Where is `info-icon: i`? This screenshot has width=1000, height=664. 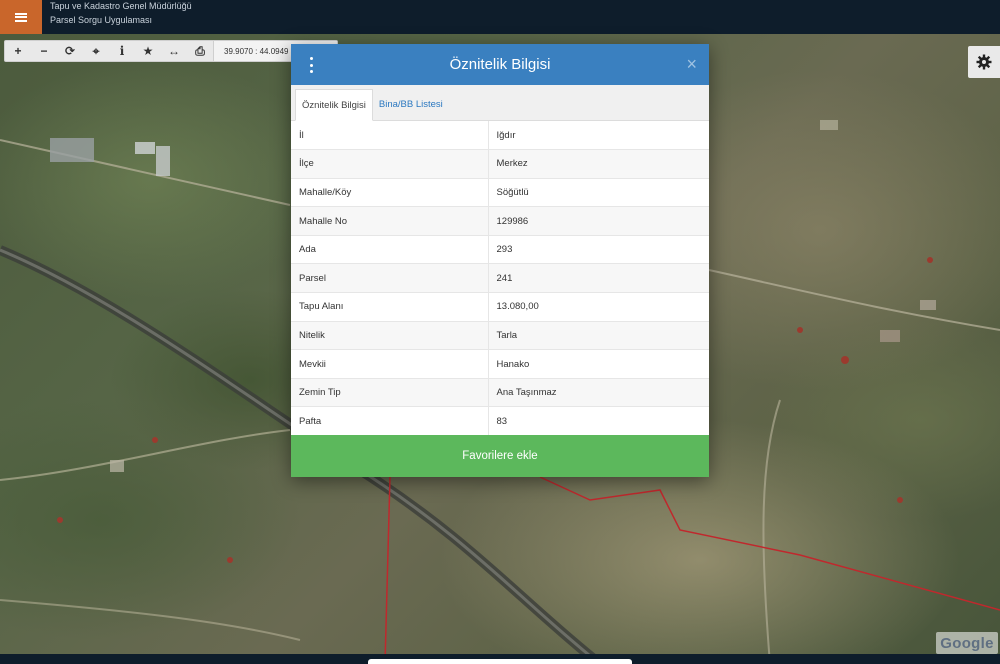
info-icon: i is located at coordinates (122, 51).